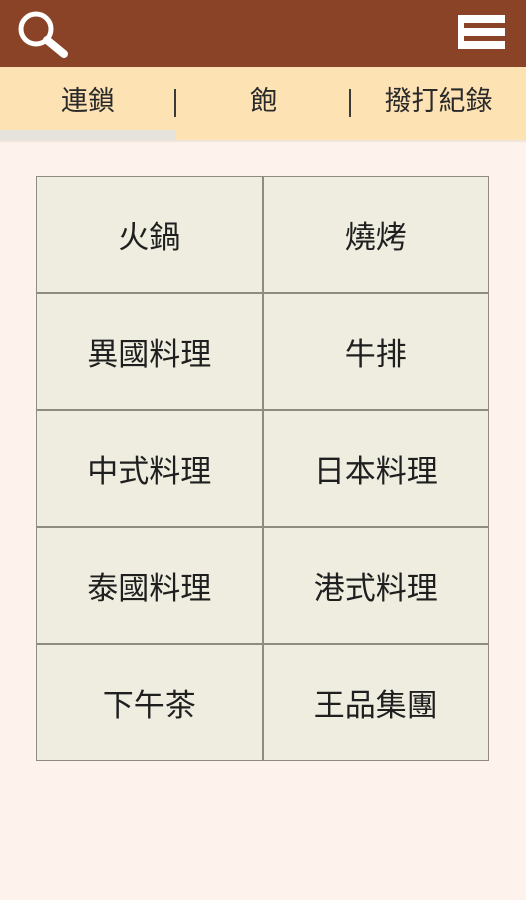  Describe the element at coordinates (375, 585) in the screenshot. I see `category-hongkong-cuisine: 港式料理` at that location.